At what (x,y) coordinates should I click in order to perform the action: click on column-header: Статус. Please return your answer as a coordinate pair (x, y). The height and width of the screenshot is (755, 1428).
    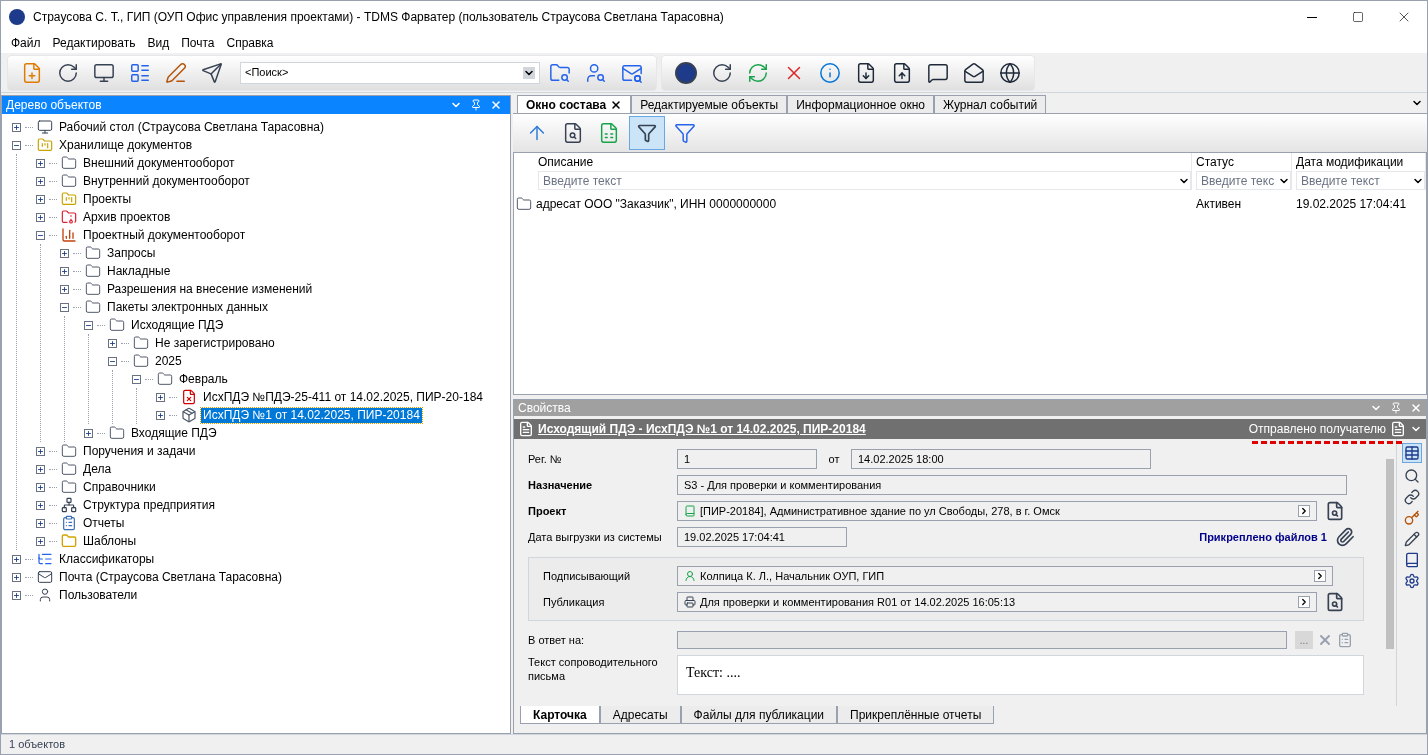
    Looking at the image, I should click on (1243, 162).